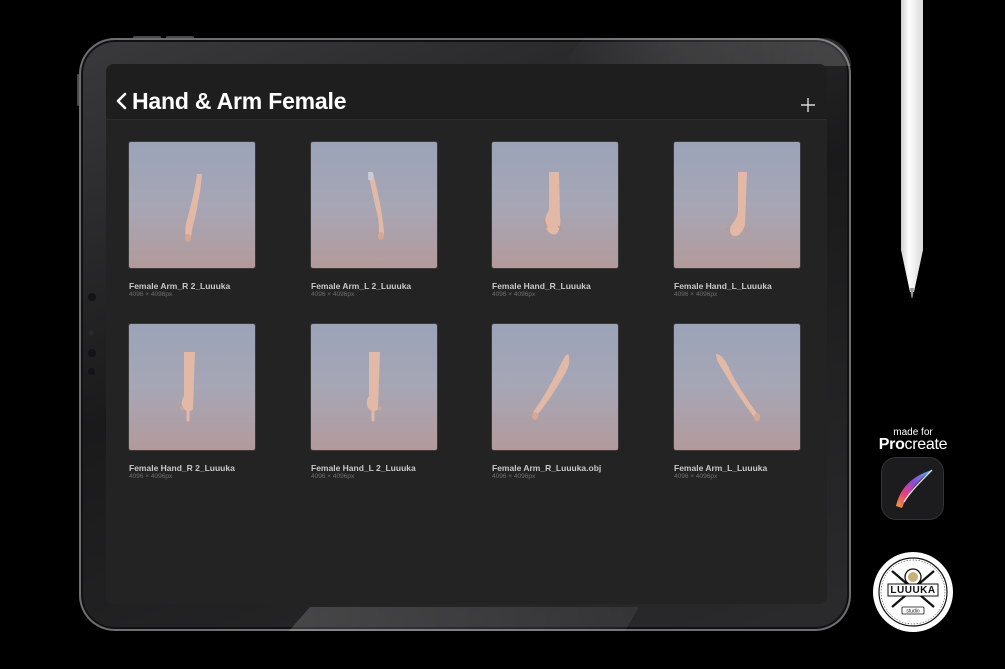 The height and width of the screenshot is (669, 1005). What do you see at coordinates (239, 101) in the screenshot?
I see `page-title: Hand & Arm Female` at bounding box center [239, 101].